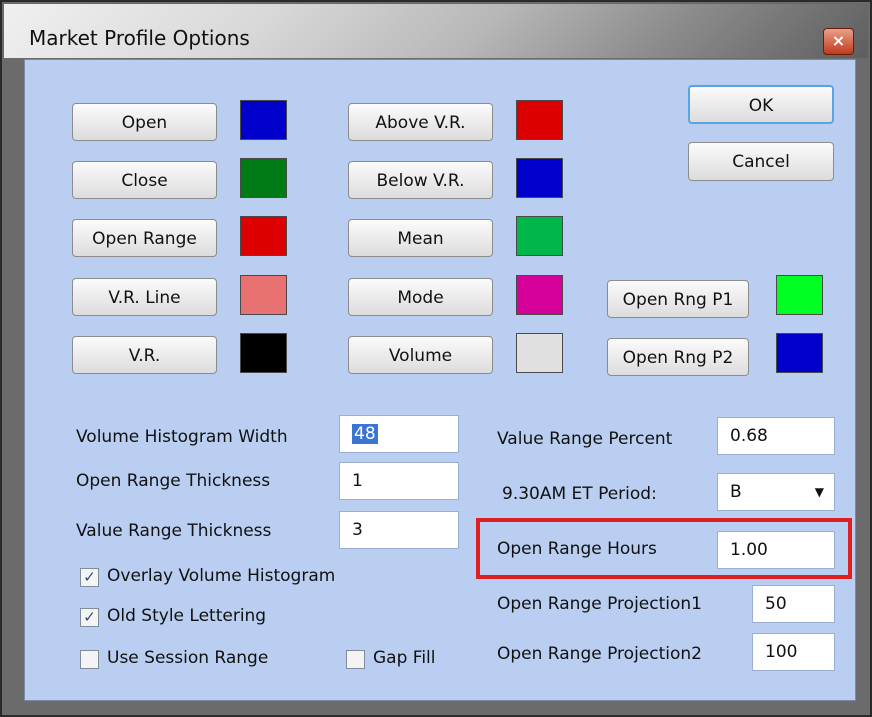 The height and width of the screenshot is (717, 872). Describe the element at coordinates (761, 161) in the screenshot. I see `cancel-button: Cancel` at that location.